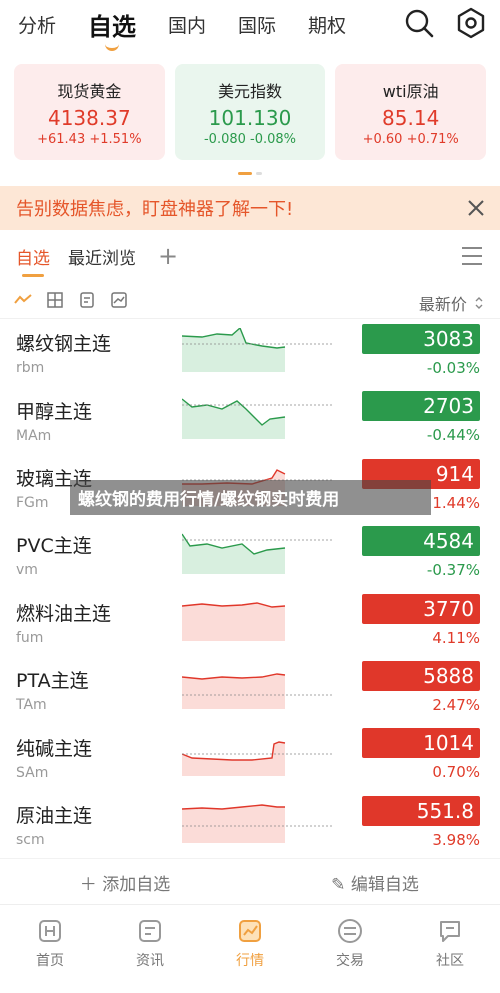  I want to click on quote-row-mam: 甲醇主连 MAm 2703 -0.44%, so click(250, 419).